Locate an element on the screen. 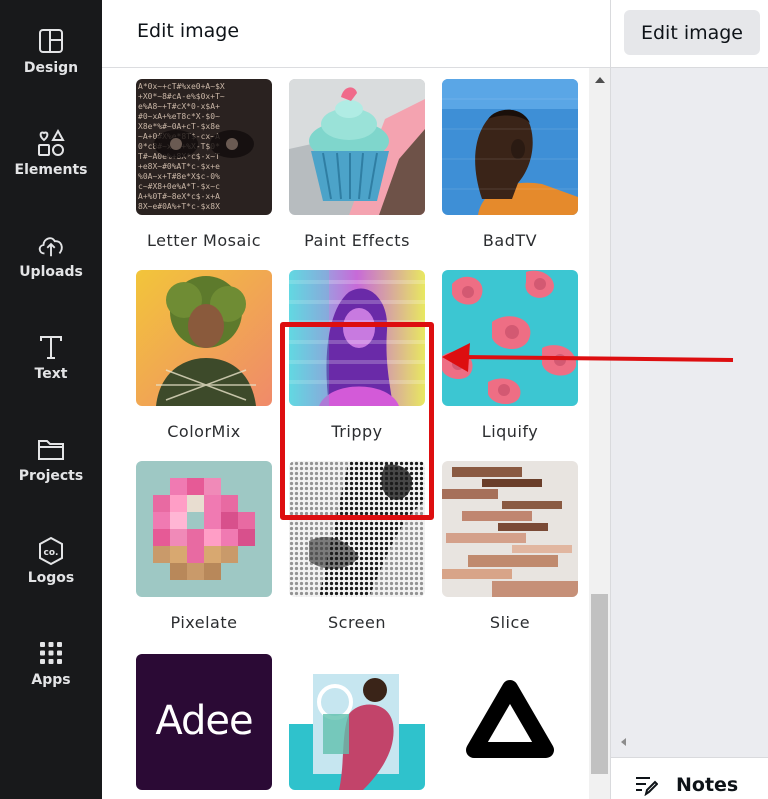 The width and height of the screenshot is (768, 799). effect-label: Screen is located at coordinates (356, 622).